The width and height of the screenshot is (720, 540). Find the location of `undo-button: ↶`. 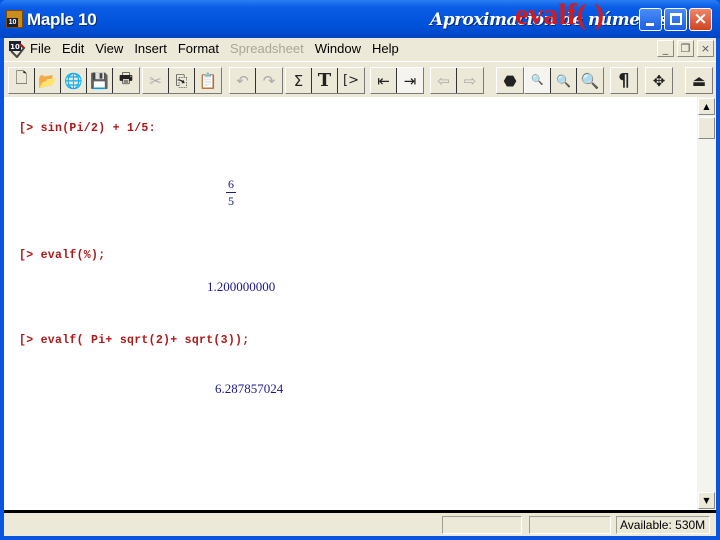

undo-button: ↶ is located at coordinates (243, 80).